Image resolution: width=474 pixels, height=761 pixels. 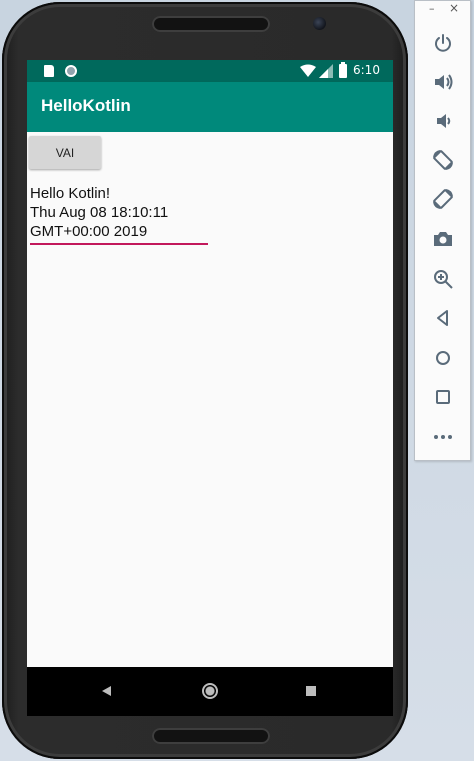 I want to click on bottom-speaker, so click(x=211, y=736).